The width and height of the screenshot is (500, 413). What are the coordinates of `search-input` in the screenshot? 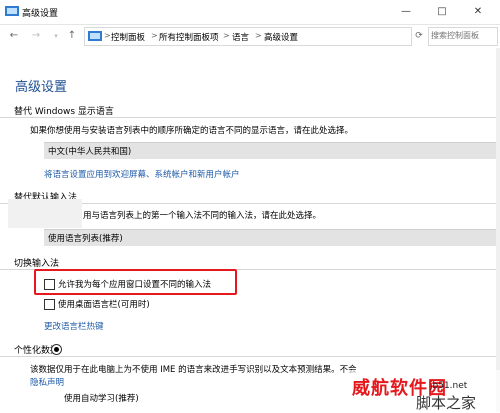 It's located at (463, 35).